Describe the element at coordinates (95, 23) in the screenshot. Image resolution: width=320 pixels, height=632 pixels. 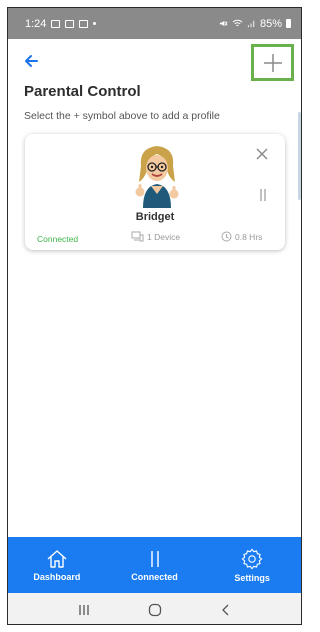
I see `more-notifications-icon` at that location.